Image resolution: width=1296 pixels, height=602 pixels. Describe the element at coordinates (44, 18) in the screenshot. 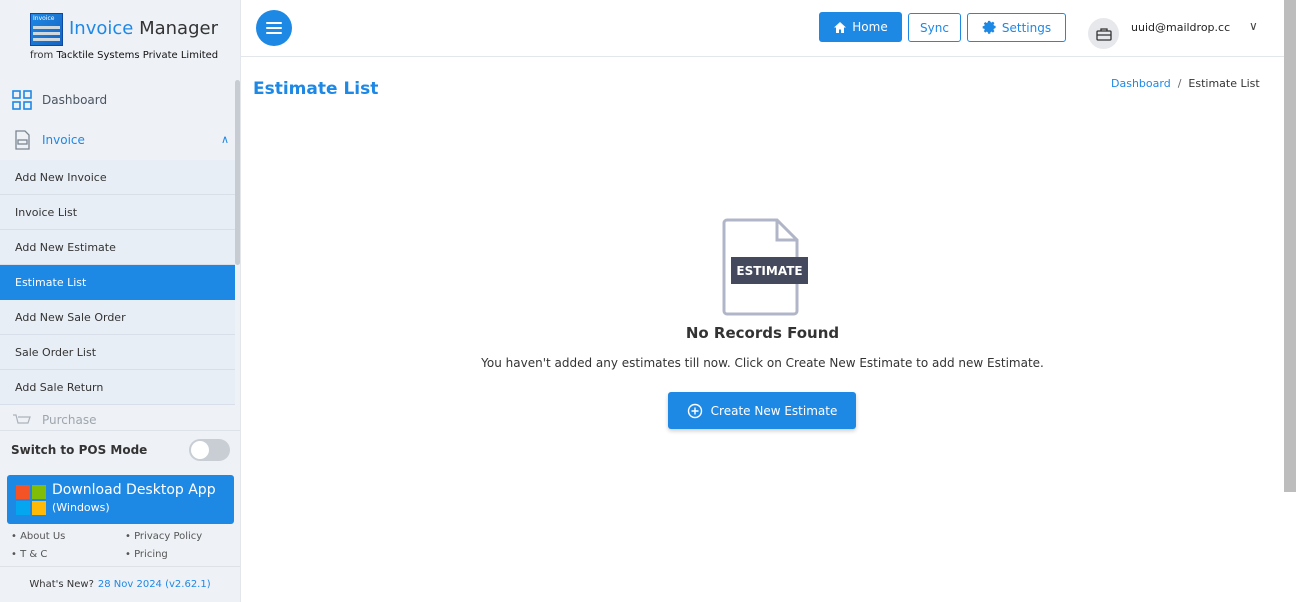

I see `logo-tag: Invoice` at that location.